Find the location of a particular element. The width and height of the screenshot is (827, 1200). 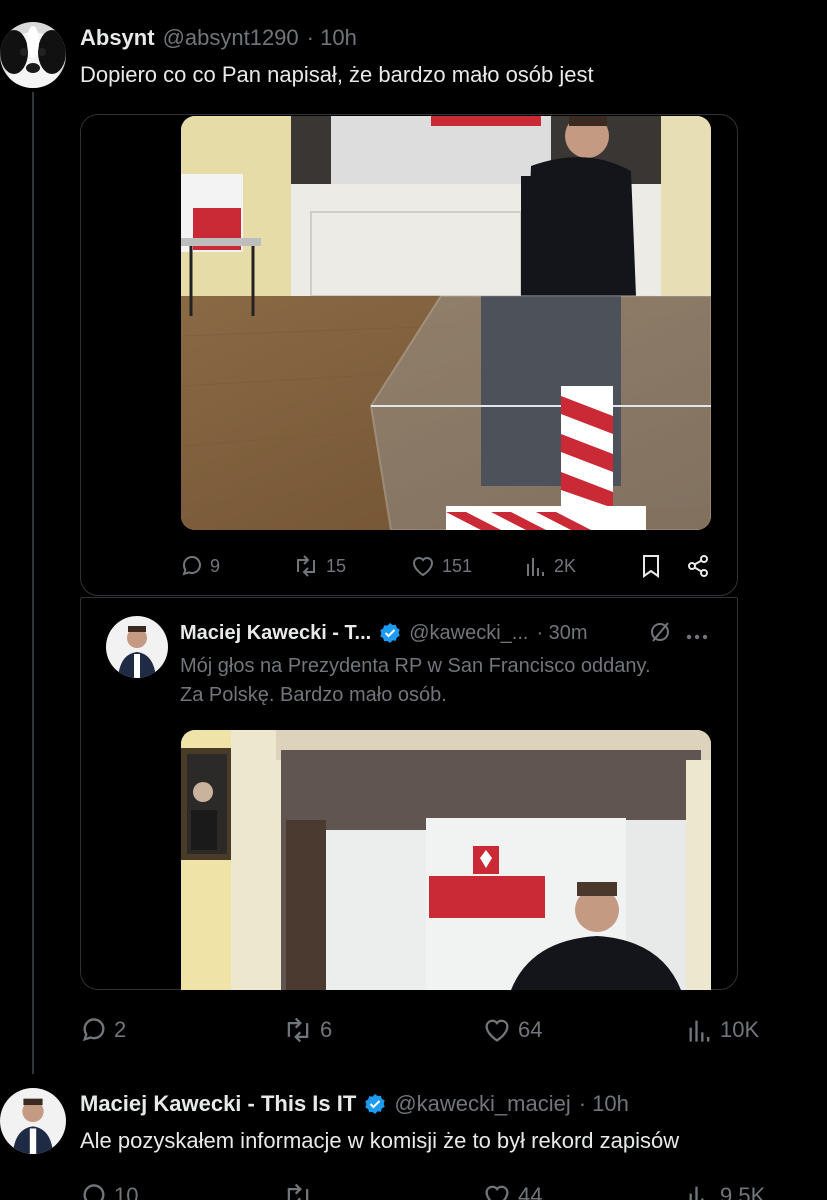

tweet2-timestamp: · 10h is located at coordinates (604, 1104).